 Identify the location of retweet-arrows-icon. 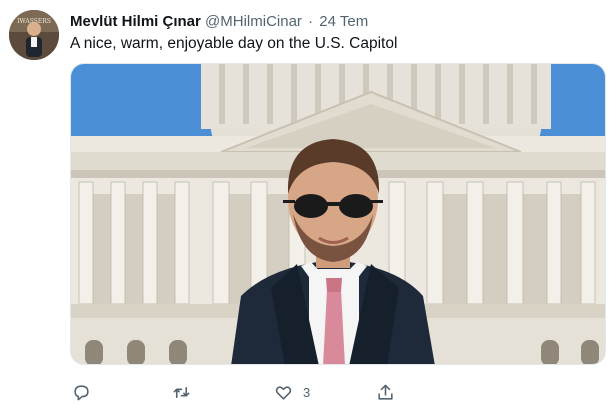
(181, 392).